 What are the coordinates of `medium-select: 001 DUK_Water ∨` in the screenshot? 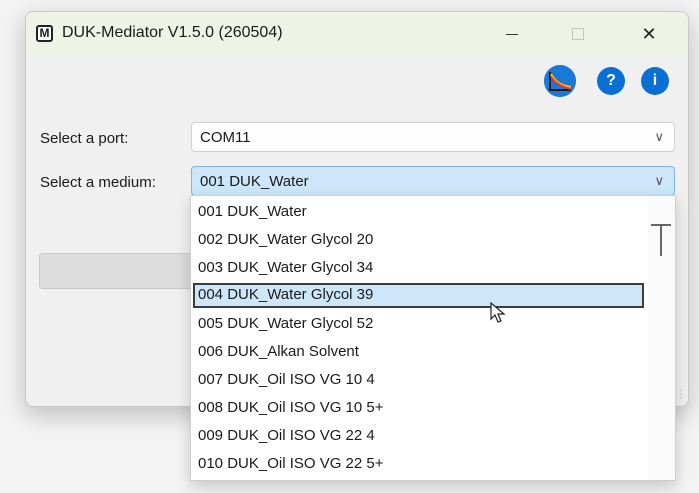 It's located at (433, 181).